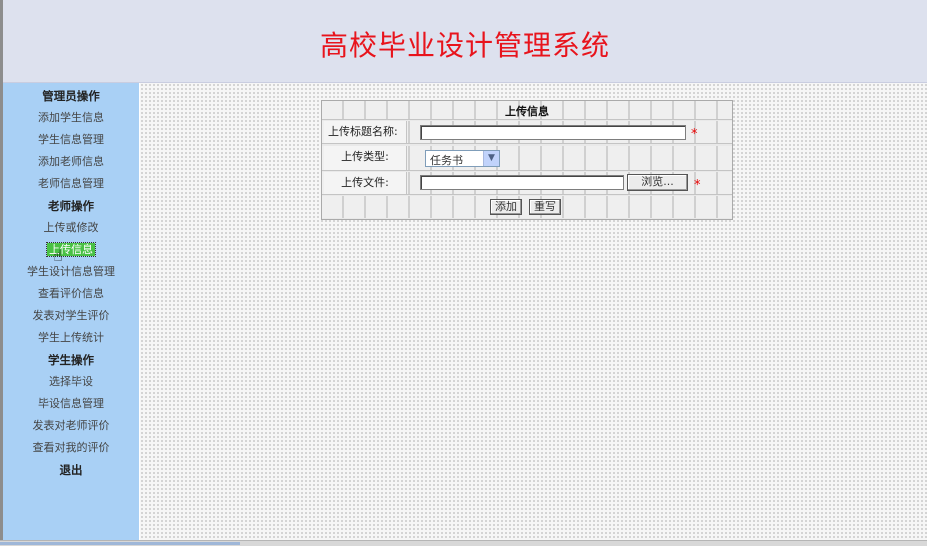 This screenshot has height=546, width=927. What do you see at coordinates (71, 206) in the screenshot?
I see `sidebar-group-teacher: 老师操作` at bounding box center [71, 206].